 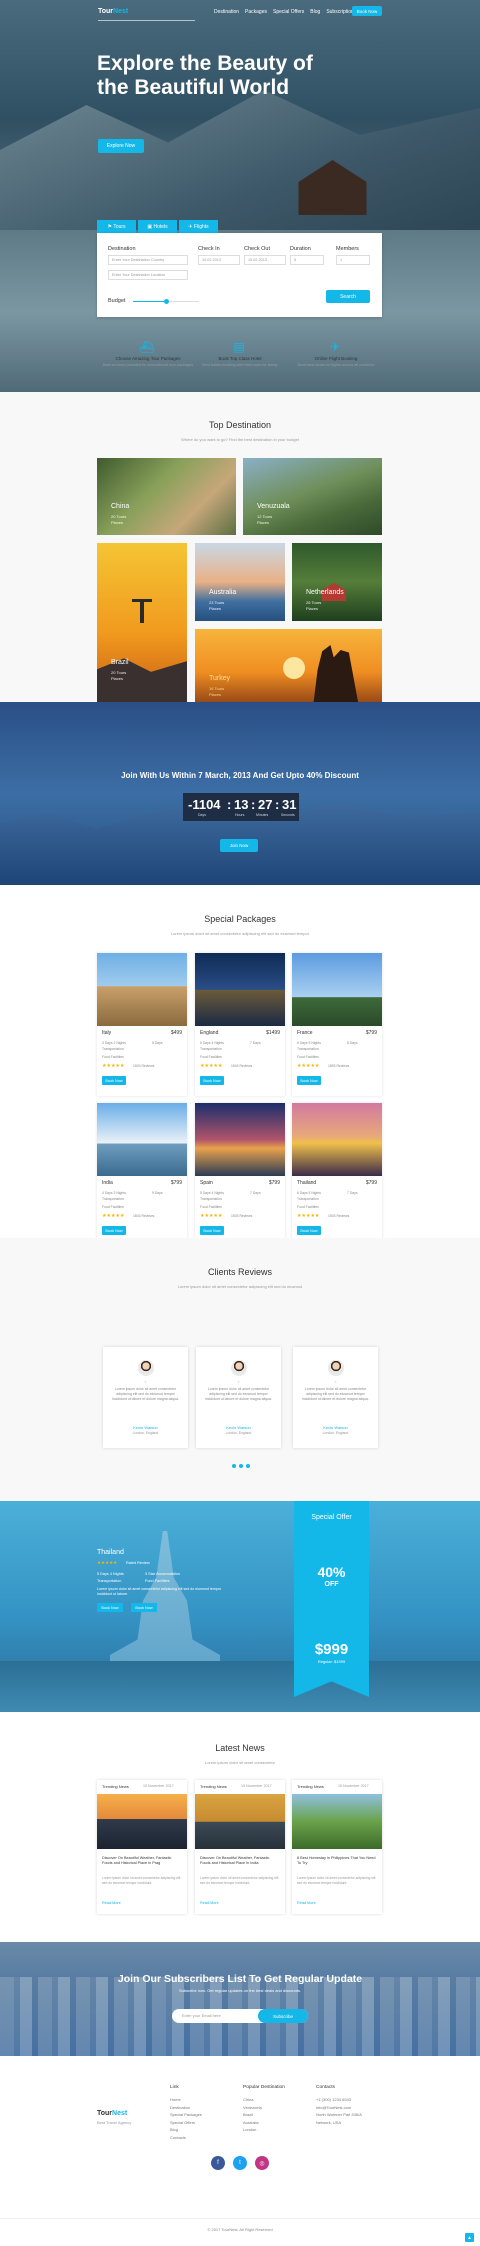 I want to click on package-reviews: 1543 Reviews, so click(x=242, y=1066).